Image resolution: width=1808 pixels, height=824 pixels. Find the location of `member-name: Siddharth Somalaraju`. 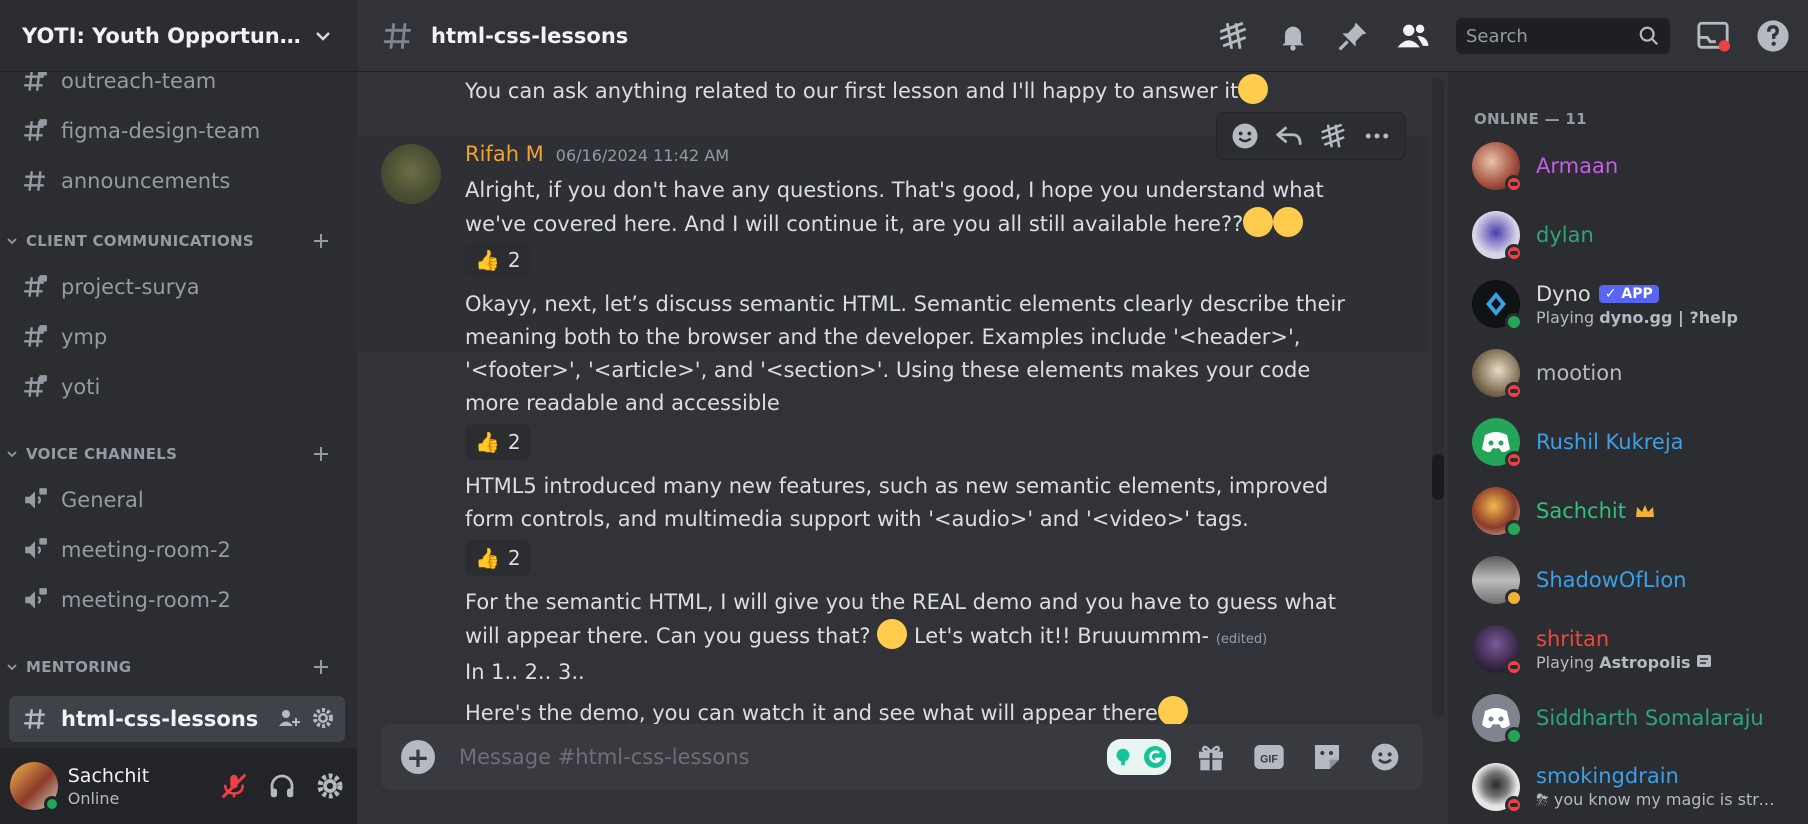

member-name: Siddharth Somalaraju is located at coordinates (1650, 718).